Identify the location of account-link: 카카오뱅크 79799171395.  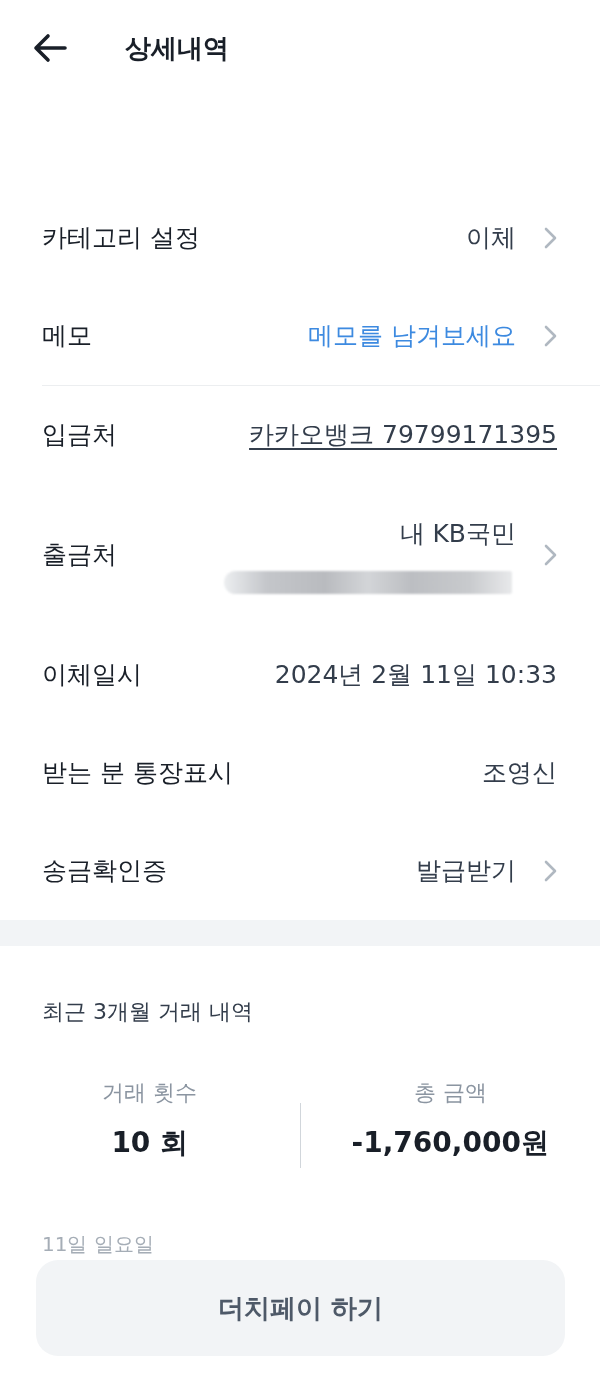
(403, 435).